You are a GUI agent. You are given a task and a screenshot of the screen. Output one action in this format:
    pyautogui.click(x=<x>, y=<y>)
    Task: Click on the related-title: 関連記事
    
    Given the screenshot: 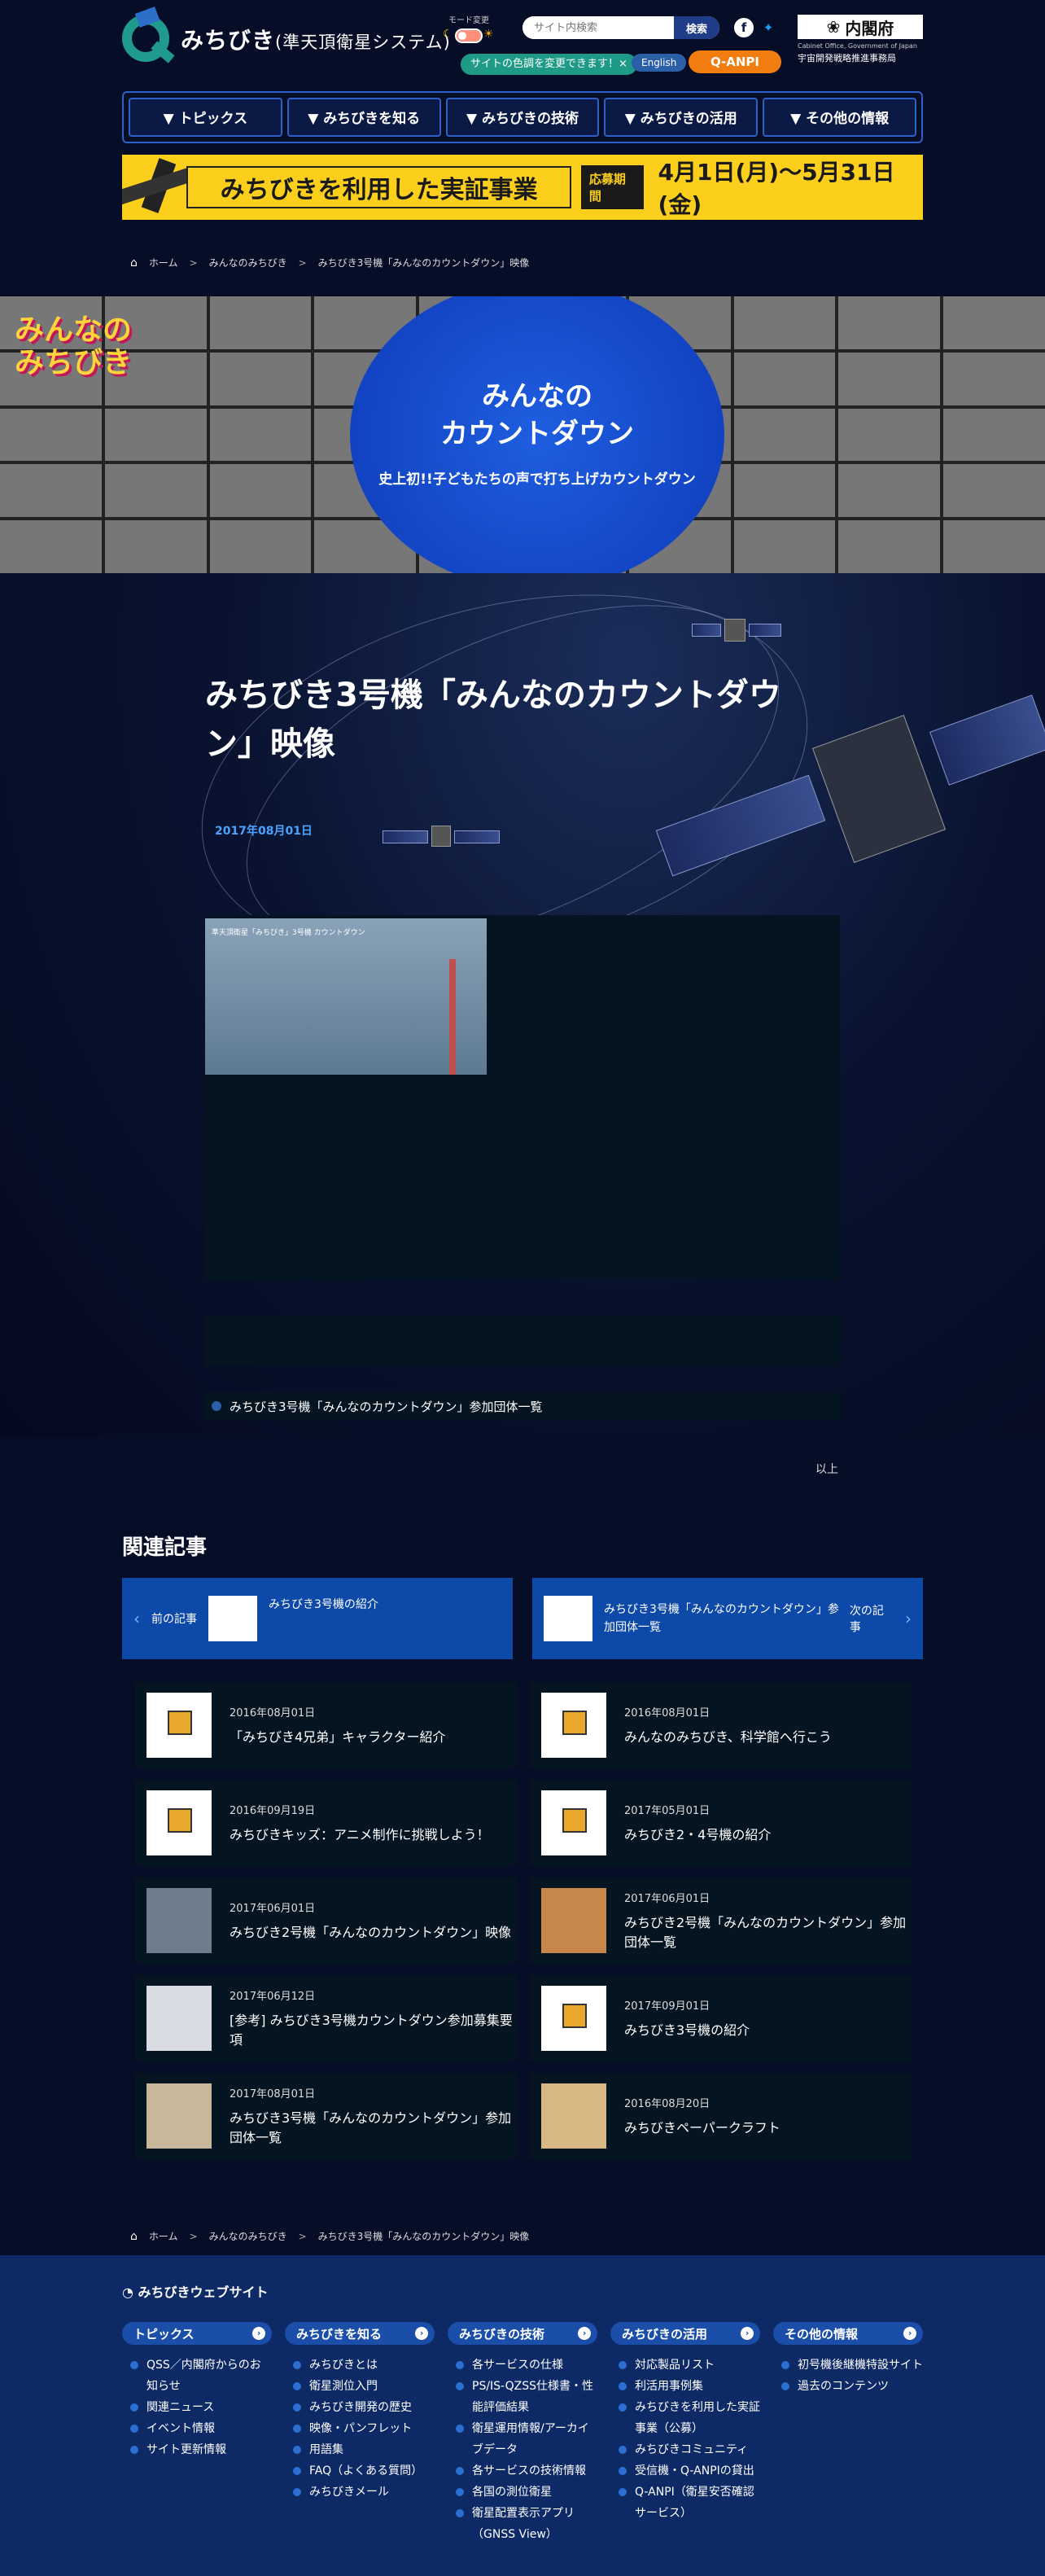 What is the action you would take?
    pyautogui.click(x=165, y=1548)
    